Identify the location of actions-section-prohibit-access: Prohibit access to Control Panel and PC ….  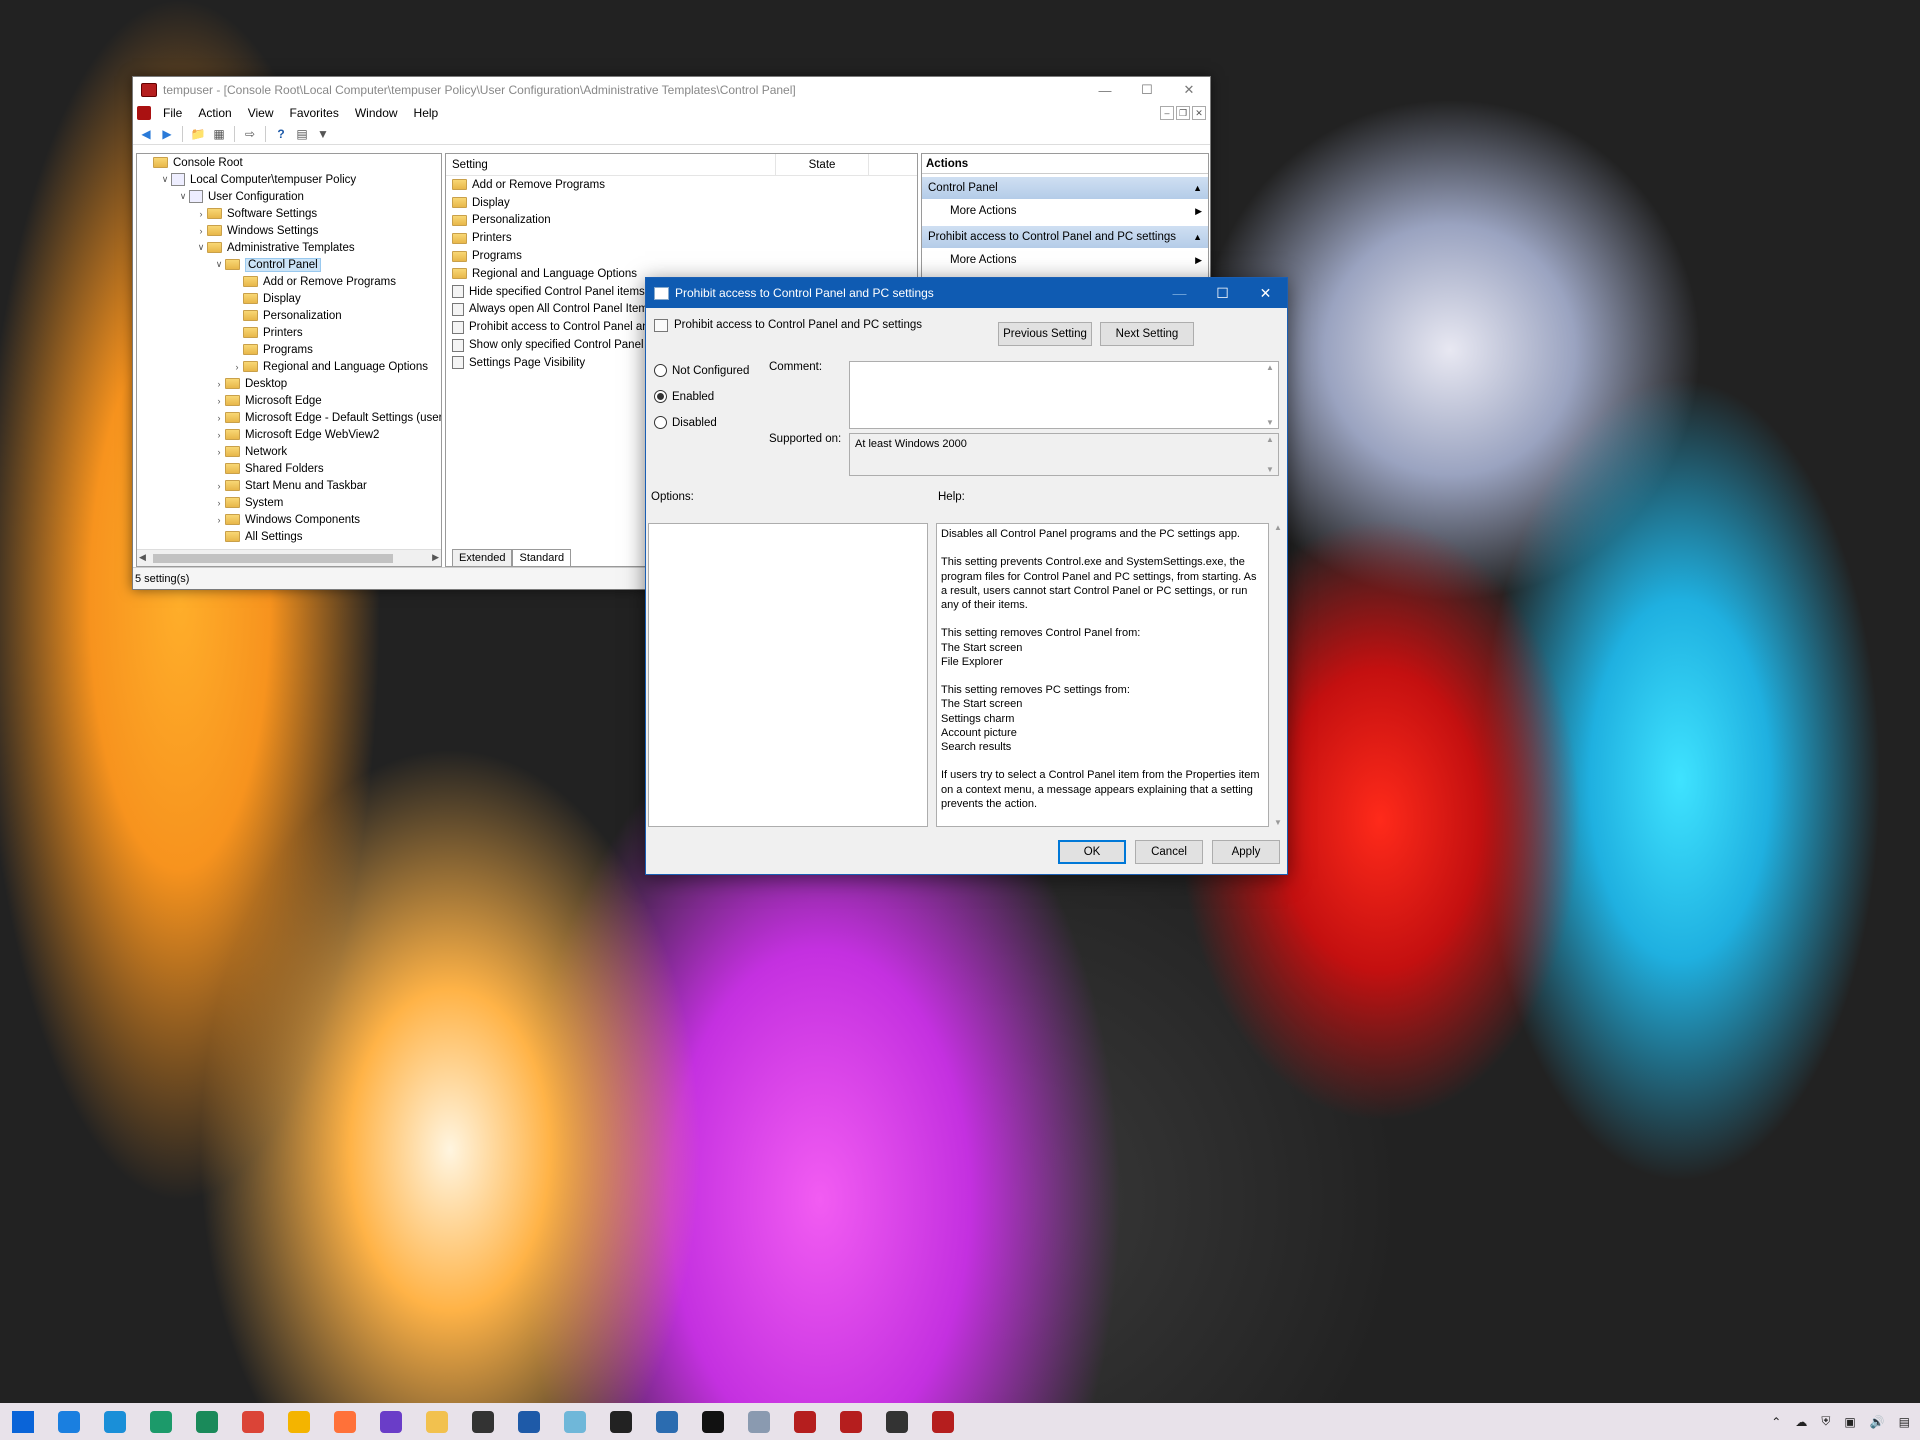
(1065, 237).